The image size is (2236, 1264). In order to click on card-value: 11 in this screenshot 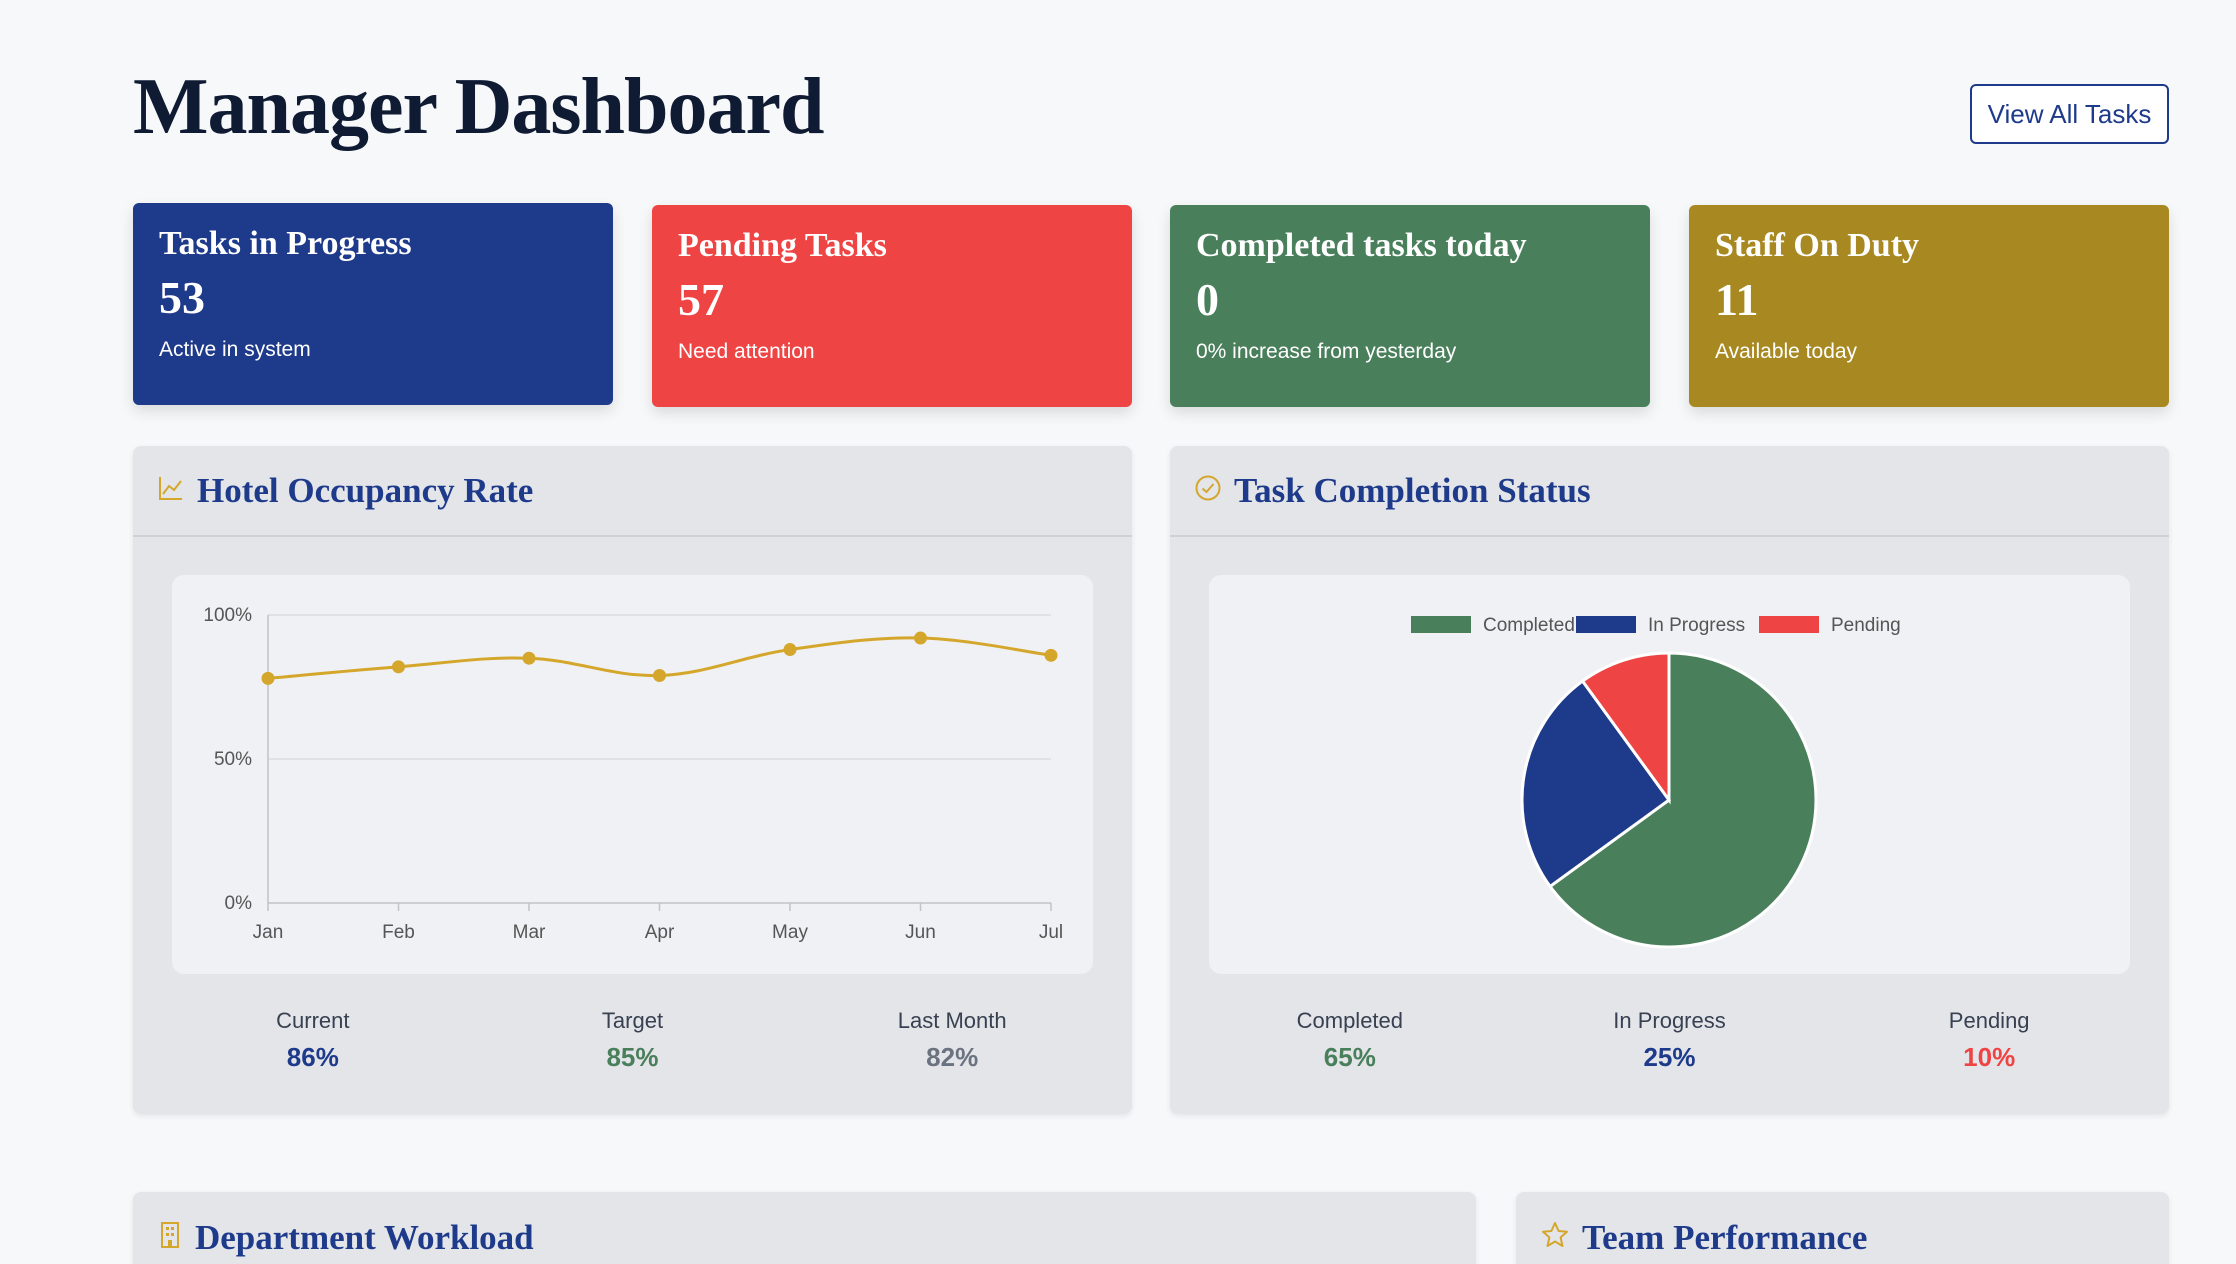, I will do `click(1737, 299)`.